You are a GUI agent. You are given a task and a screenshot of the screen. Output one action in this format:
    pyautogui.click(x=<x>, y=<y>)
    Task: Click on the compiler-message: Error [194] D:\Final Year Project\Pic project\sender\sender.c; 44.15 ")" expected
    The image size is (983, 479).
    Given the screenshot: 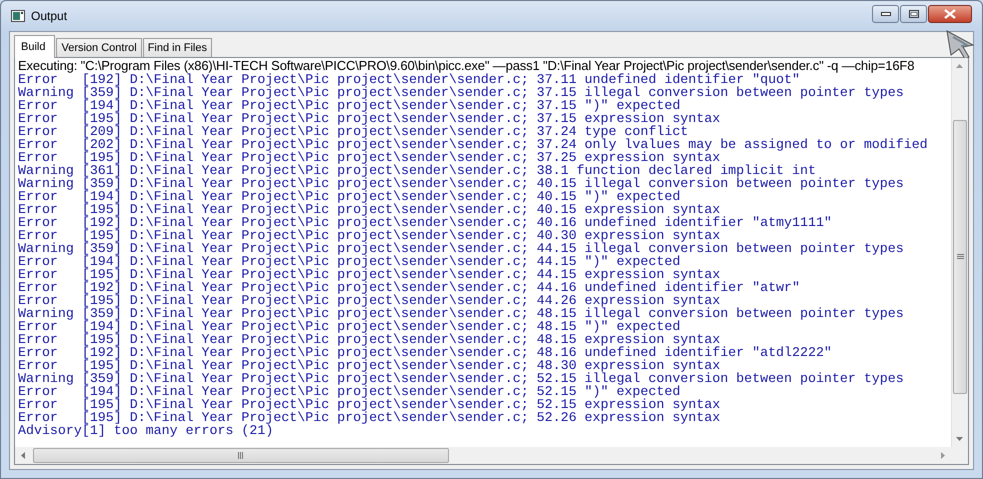 What is the action you would take?
    pyautogui.click(x=350, y=261)
    